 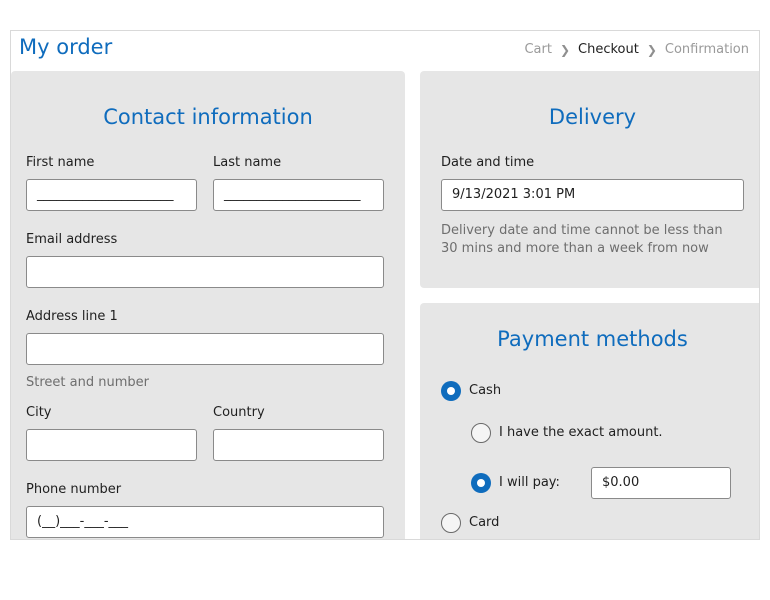 I want to click on pay-amount-field: $0.00, so click(x=661, y=483).